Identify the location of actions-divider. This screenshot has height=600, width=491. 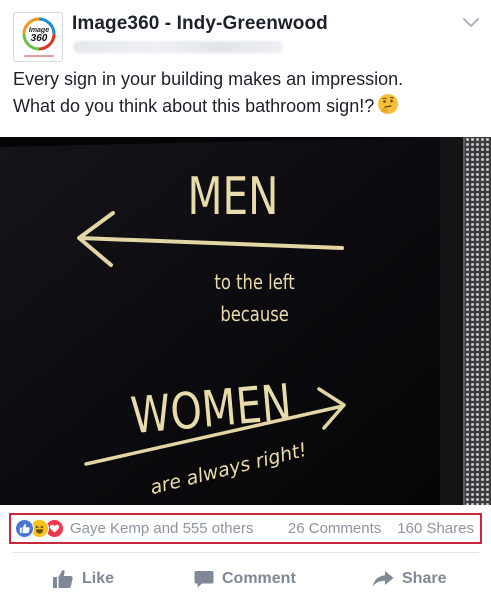
(245, 552).